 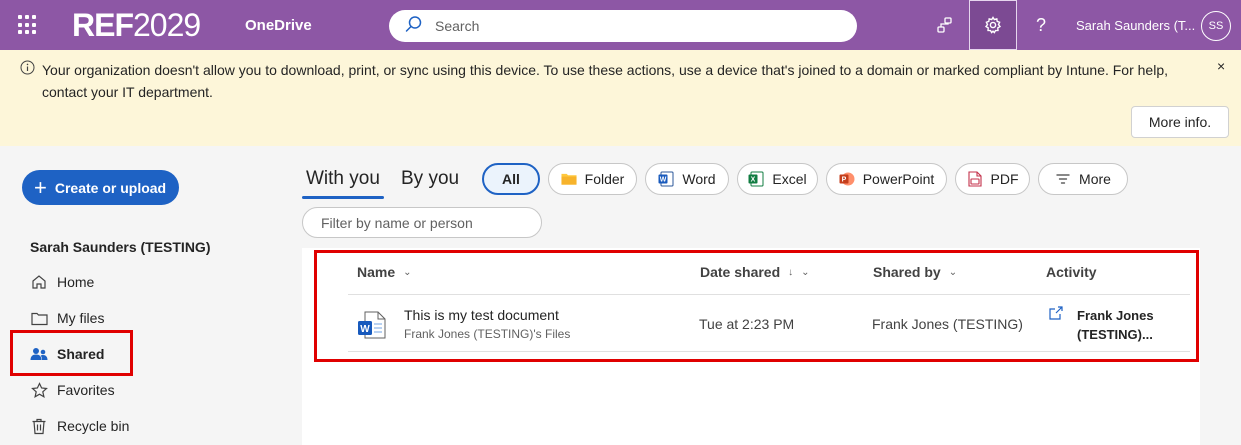 I want to click on help-icon: ?, so click(x=1041, y=25).